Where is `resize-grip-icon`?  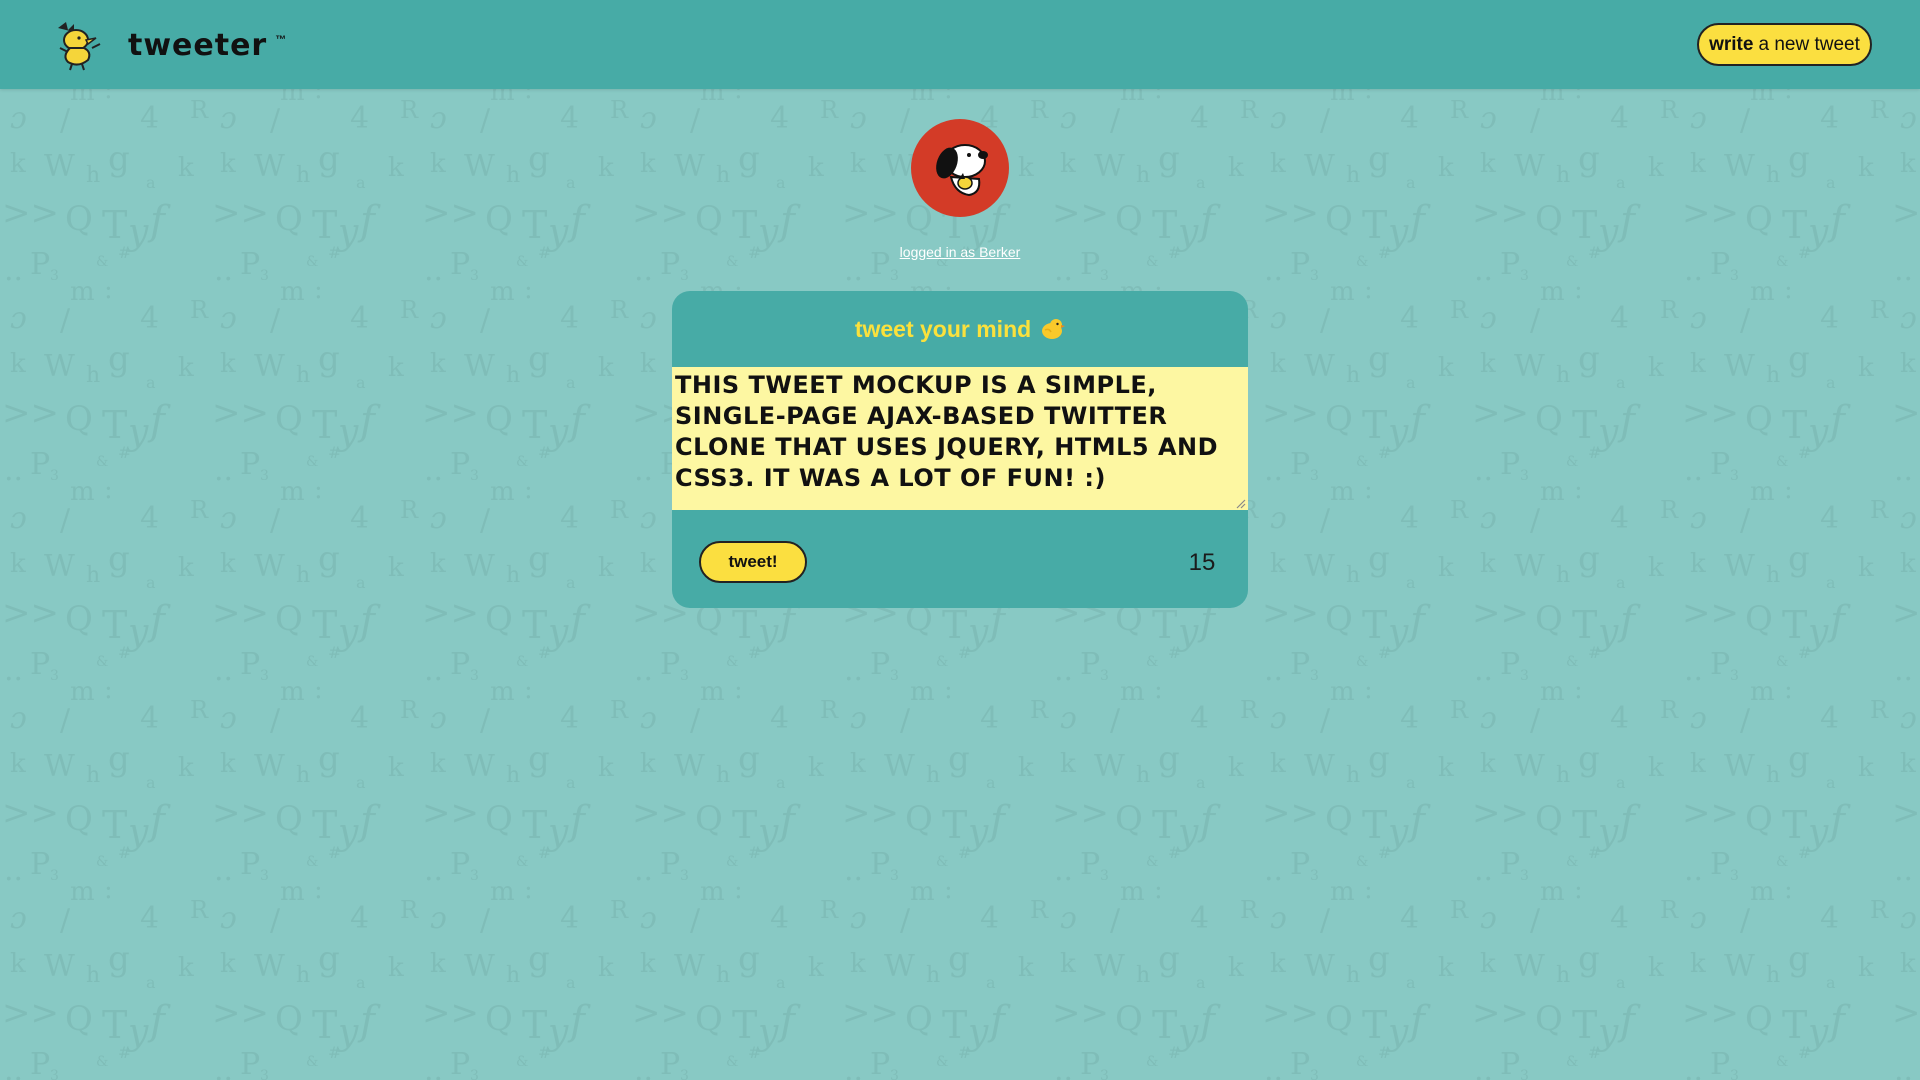
resize-grip-icon is located at coordinates (1240, 503).